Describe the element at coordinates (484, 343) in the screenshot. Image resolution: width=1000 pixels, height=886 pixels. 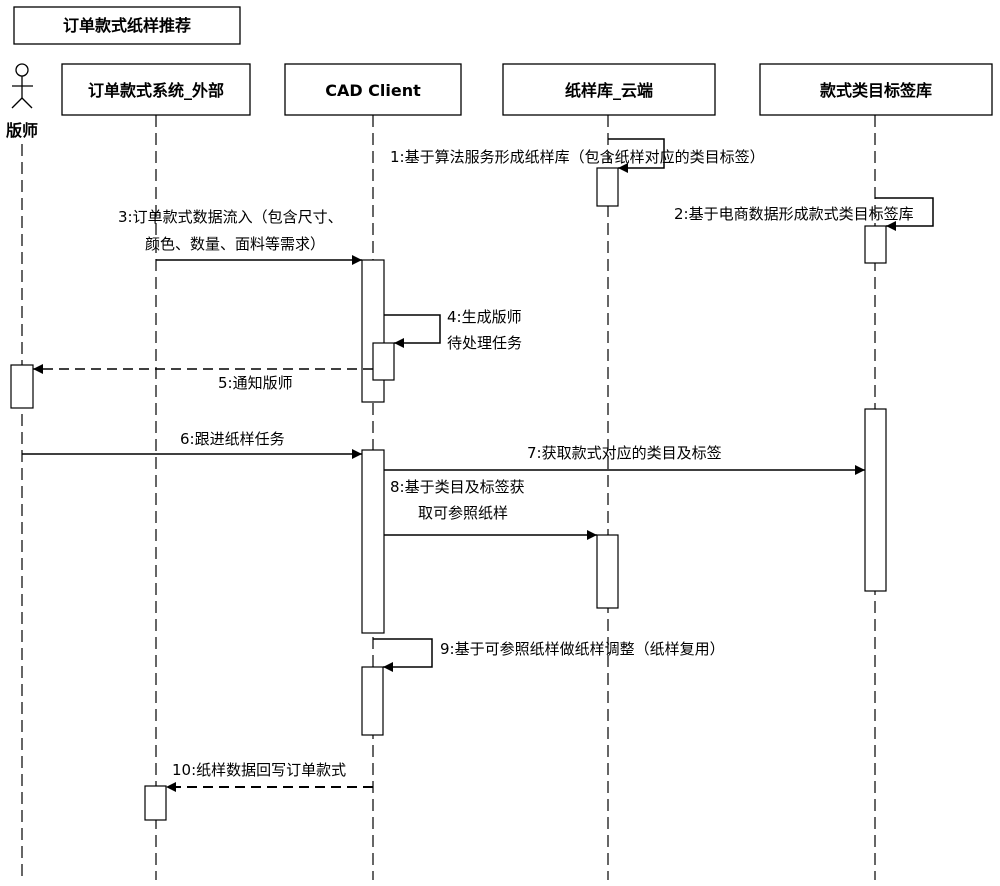
I see `message-label-4-line2: 待处理任务` at that location.